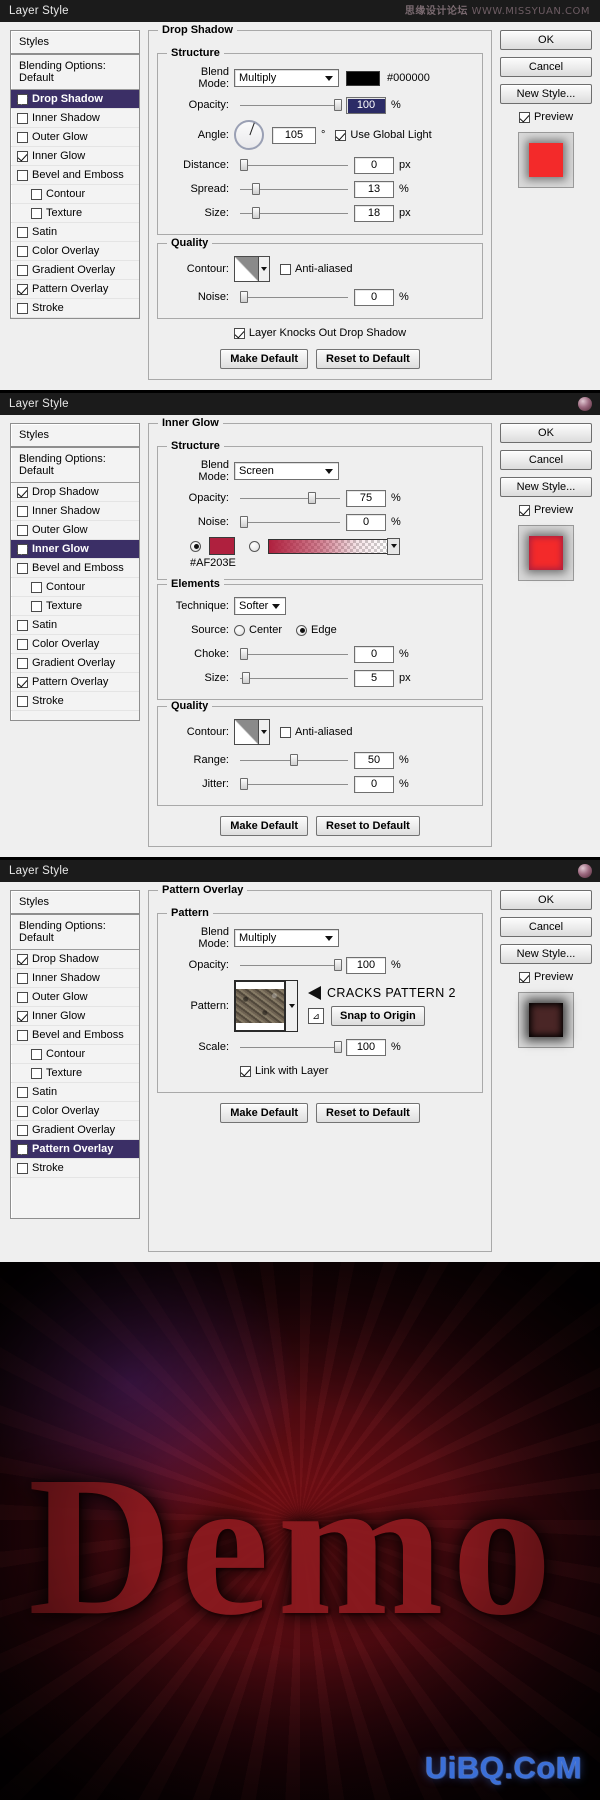  I want to click on jitter-slider, so click(294, 784).